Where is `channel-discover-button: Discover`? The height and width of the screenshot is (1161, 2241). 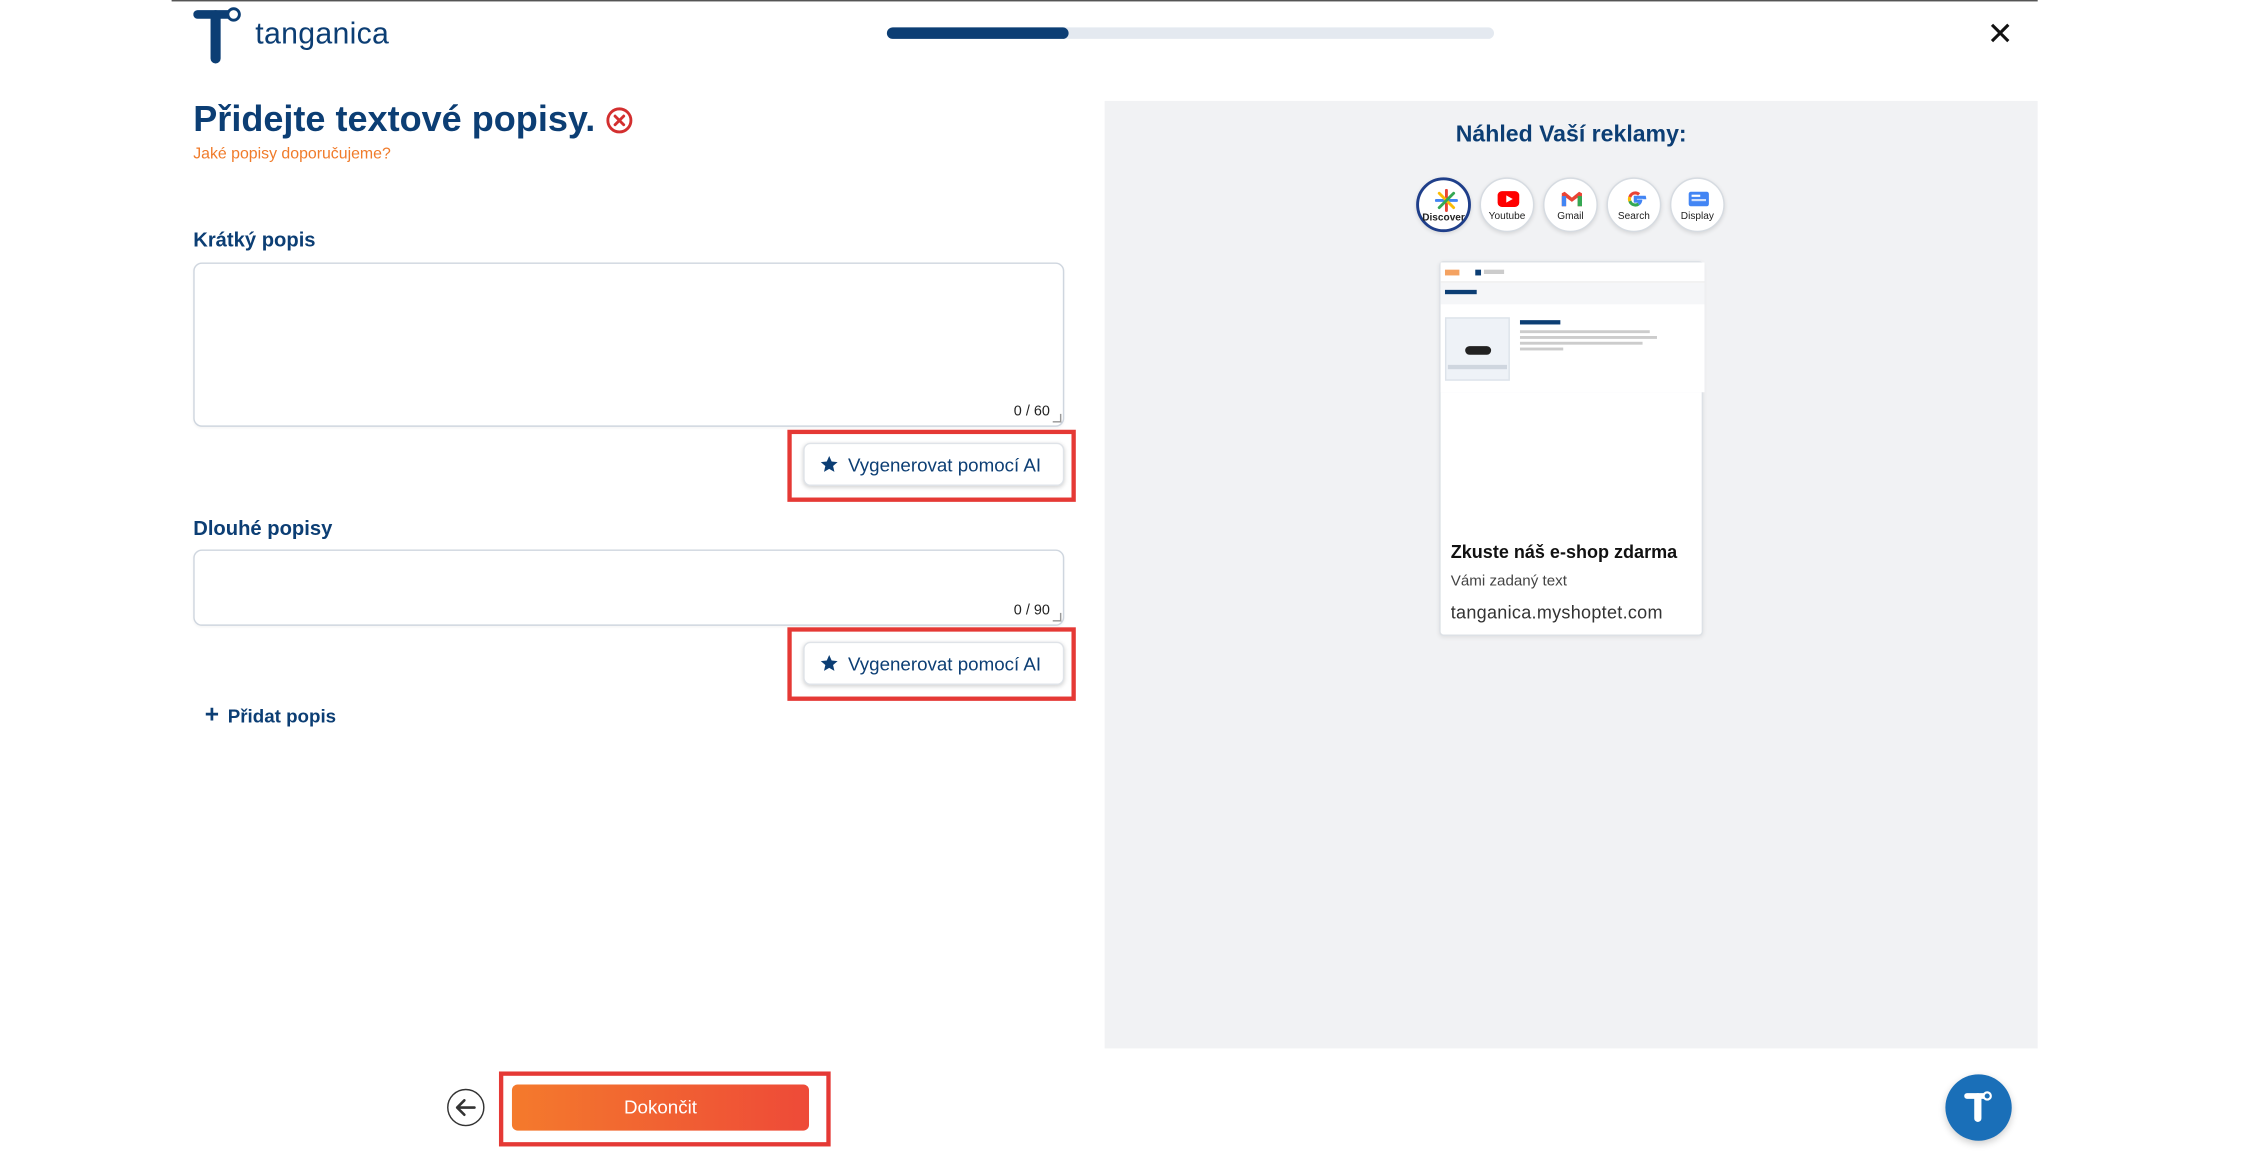
channel-discover-button: Discover is located at coordinates (1443, 205).